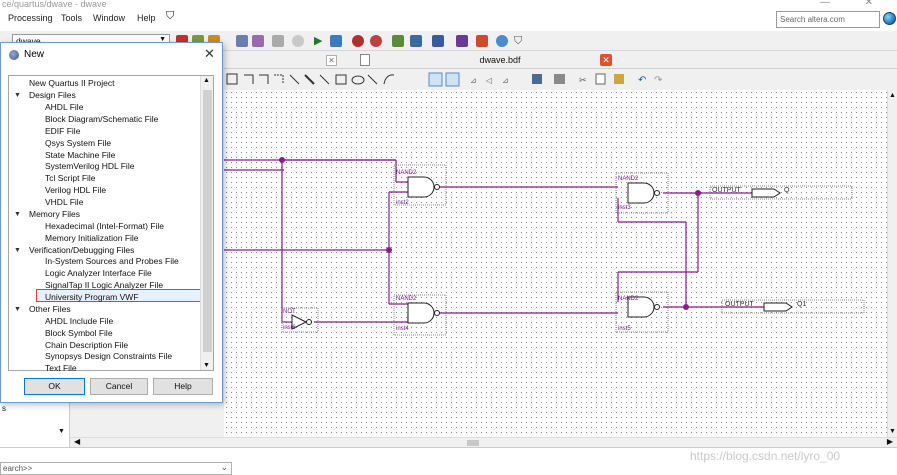  Describe the element at coordinates (54, 386) in the screenshot. I see `ok-button: OK` at that location.